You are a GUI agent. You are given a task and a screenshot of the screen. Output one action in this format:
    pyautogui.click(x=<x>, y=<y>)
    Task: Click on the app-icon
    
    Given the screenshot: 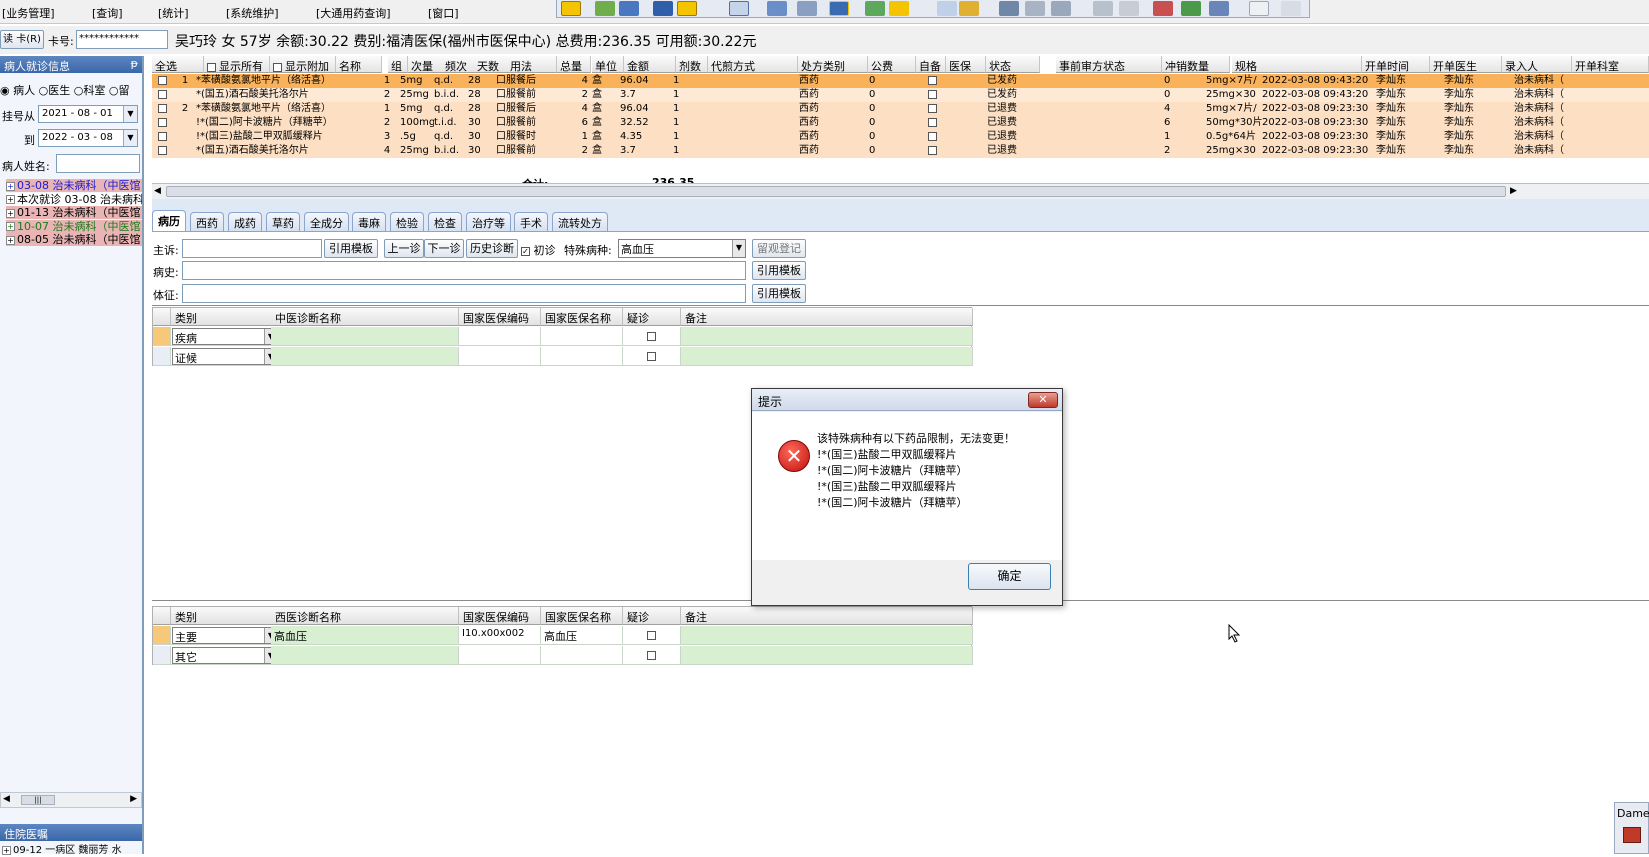 What is the action you would take?
    pyautogui.click(x=1632, y=835)
    